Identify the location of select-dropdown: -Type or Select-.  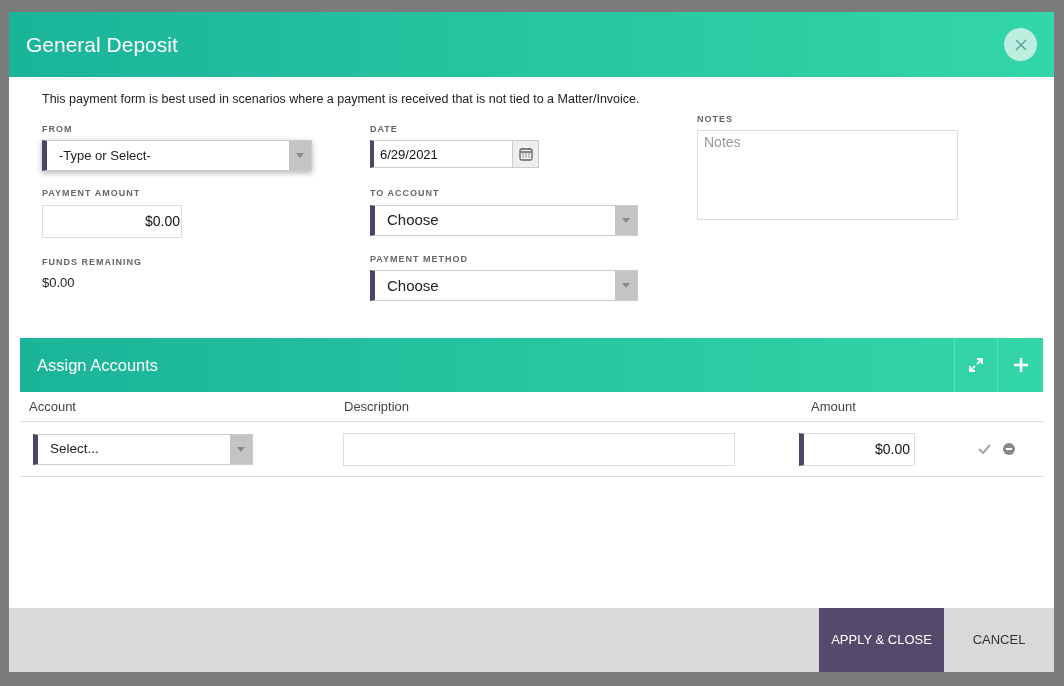
(177, 156).